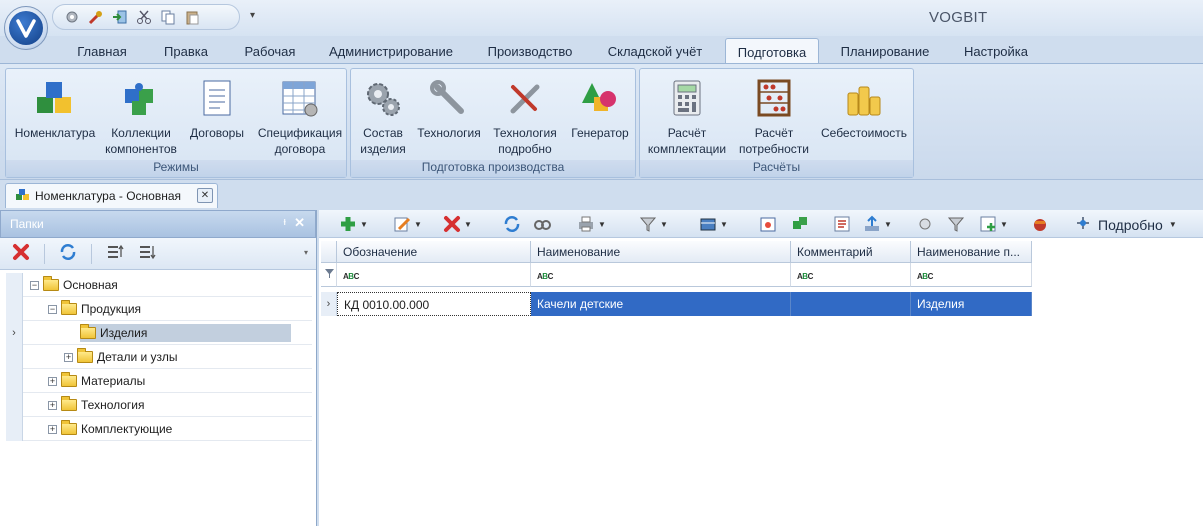 The image size is (1203, 526). I want to click on tab-planirovanie: Планирование, so click(885, 51).